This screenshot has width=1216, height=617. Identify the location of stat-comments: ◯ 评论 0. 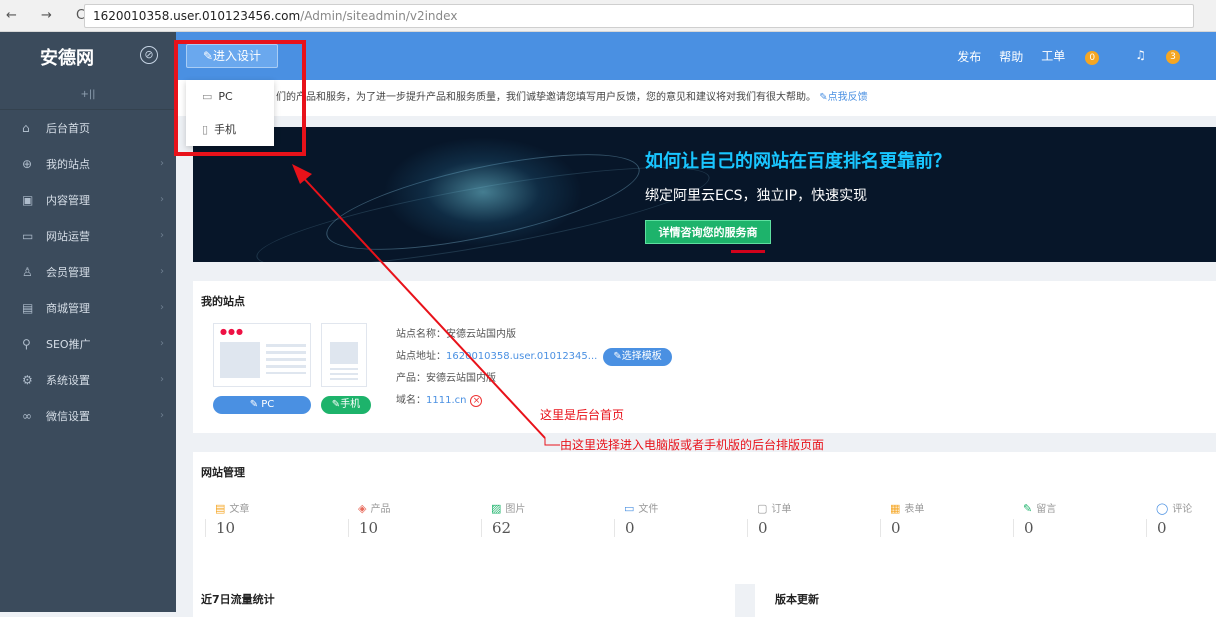
(1181, 518).